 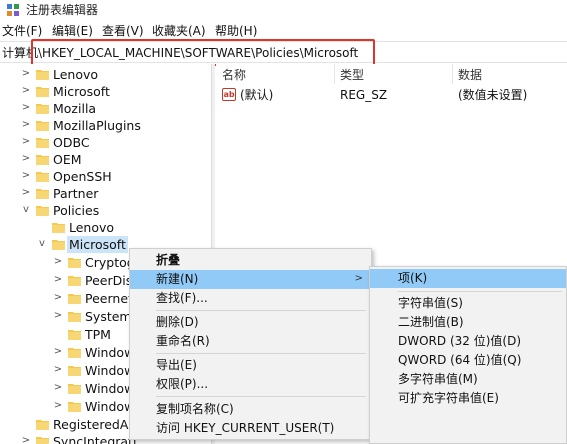 What do you see at coordinates (234, 75) in the screenshot?
I see `column-header-name: 名称` at bounding box center [234, 75].